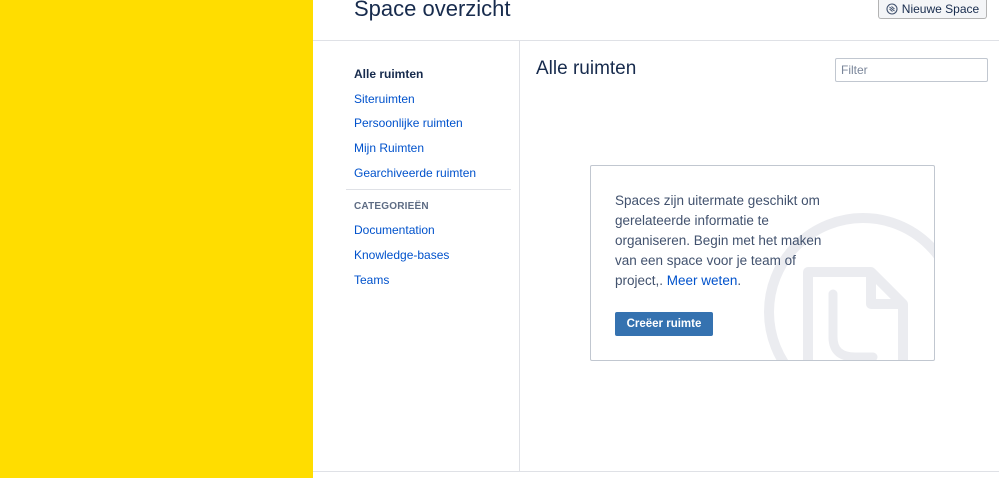 This screenshot has width=999, height=478. Describe the element at coordinates (428, 99) in the screenshot. I see `sidebar-item-siteruimten: Siteruimten` at that location.